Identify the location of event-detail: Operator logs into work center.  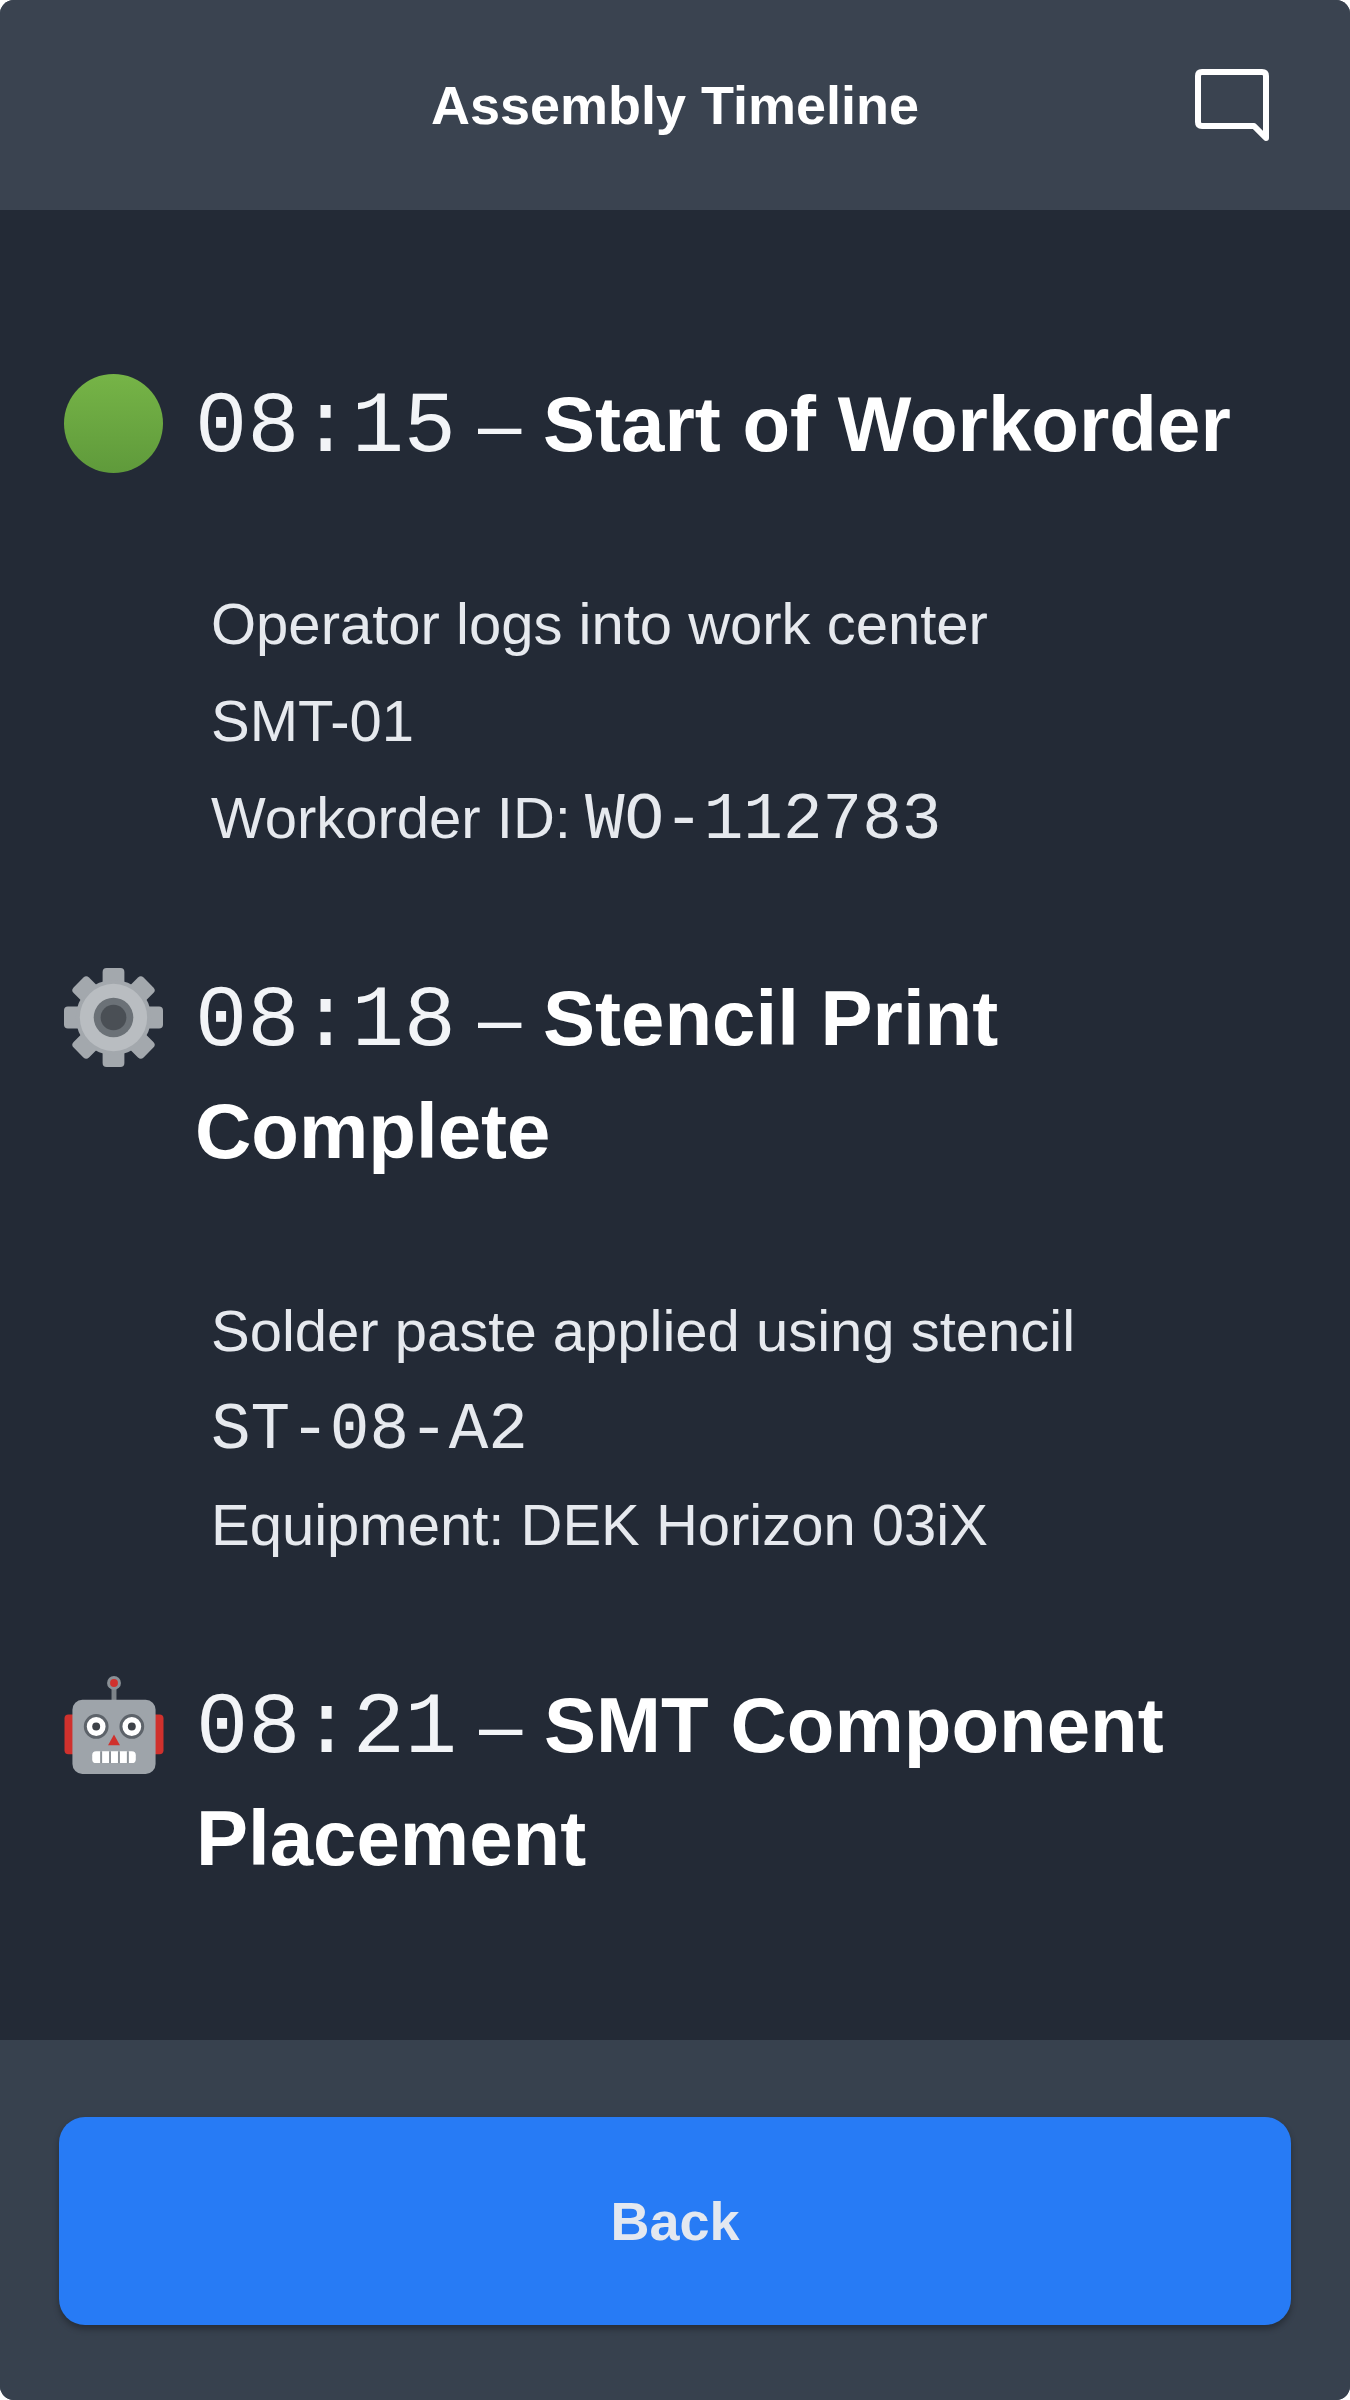
(600, 624).